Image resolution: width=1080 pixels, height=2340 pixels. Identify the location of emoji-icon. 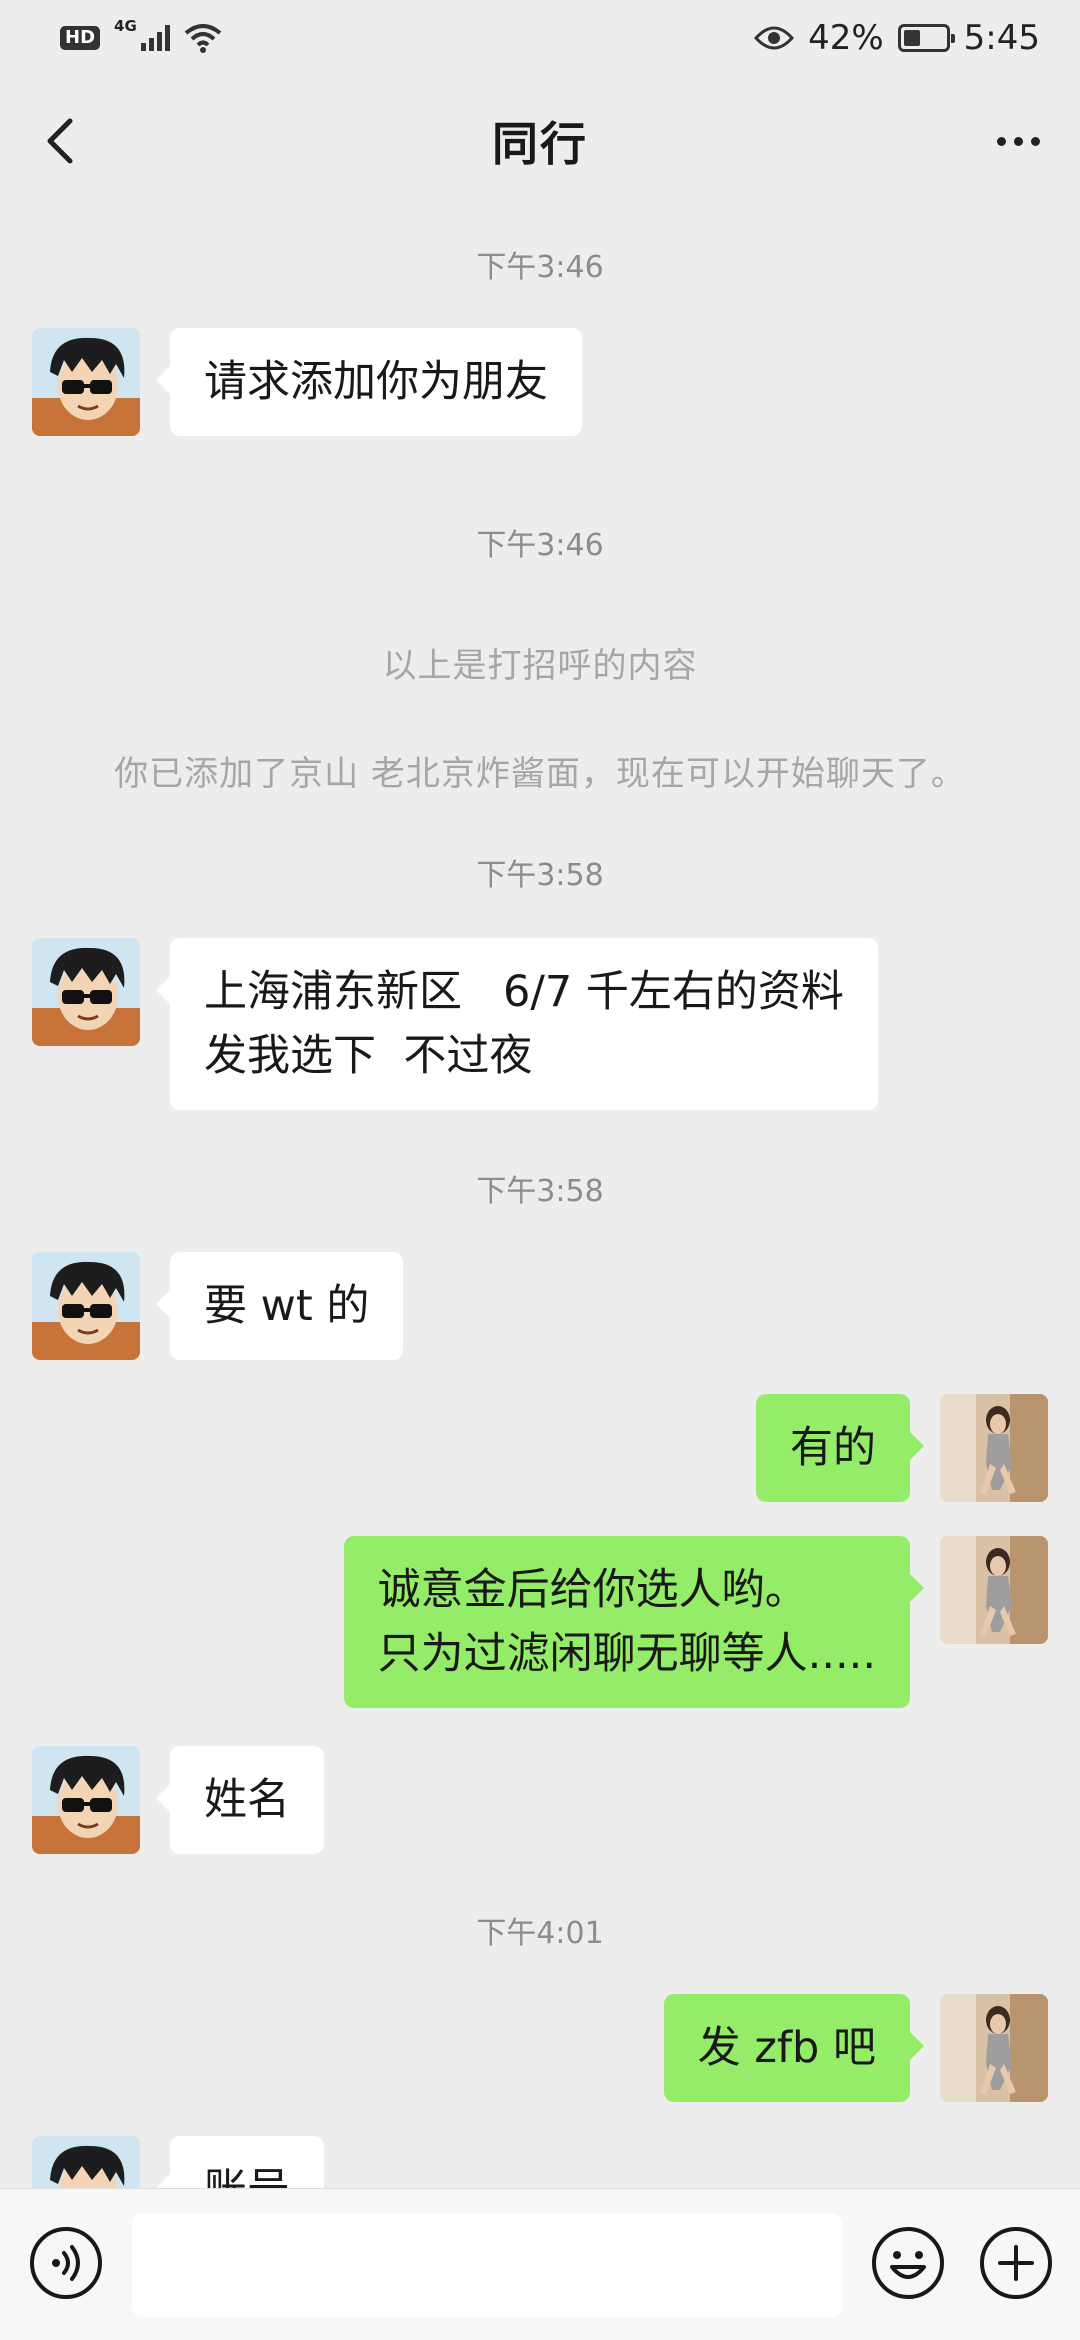
(908, 2263).